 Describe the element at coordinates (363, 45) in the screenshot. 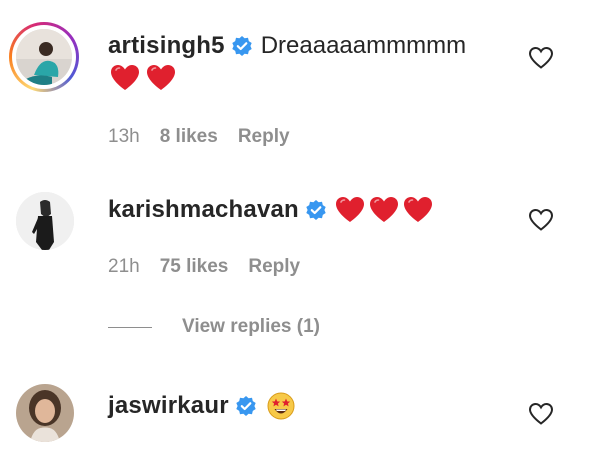

I see `comment-text: Dreaaaaammmmm` at that location.